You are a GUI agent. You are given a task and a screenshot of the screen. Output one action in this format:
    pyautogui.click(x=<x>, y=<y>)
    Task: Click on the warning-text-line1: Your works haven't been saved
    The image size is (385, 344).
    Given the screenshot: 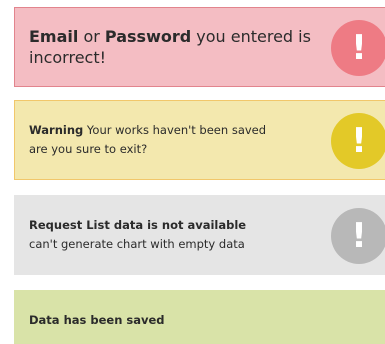 What is the action you would take?
    pyautogui.click(x=175, y=130)
    